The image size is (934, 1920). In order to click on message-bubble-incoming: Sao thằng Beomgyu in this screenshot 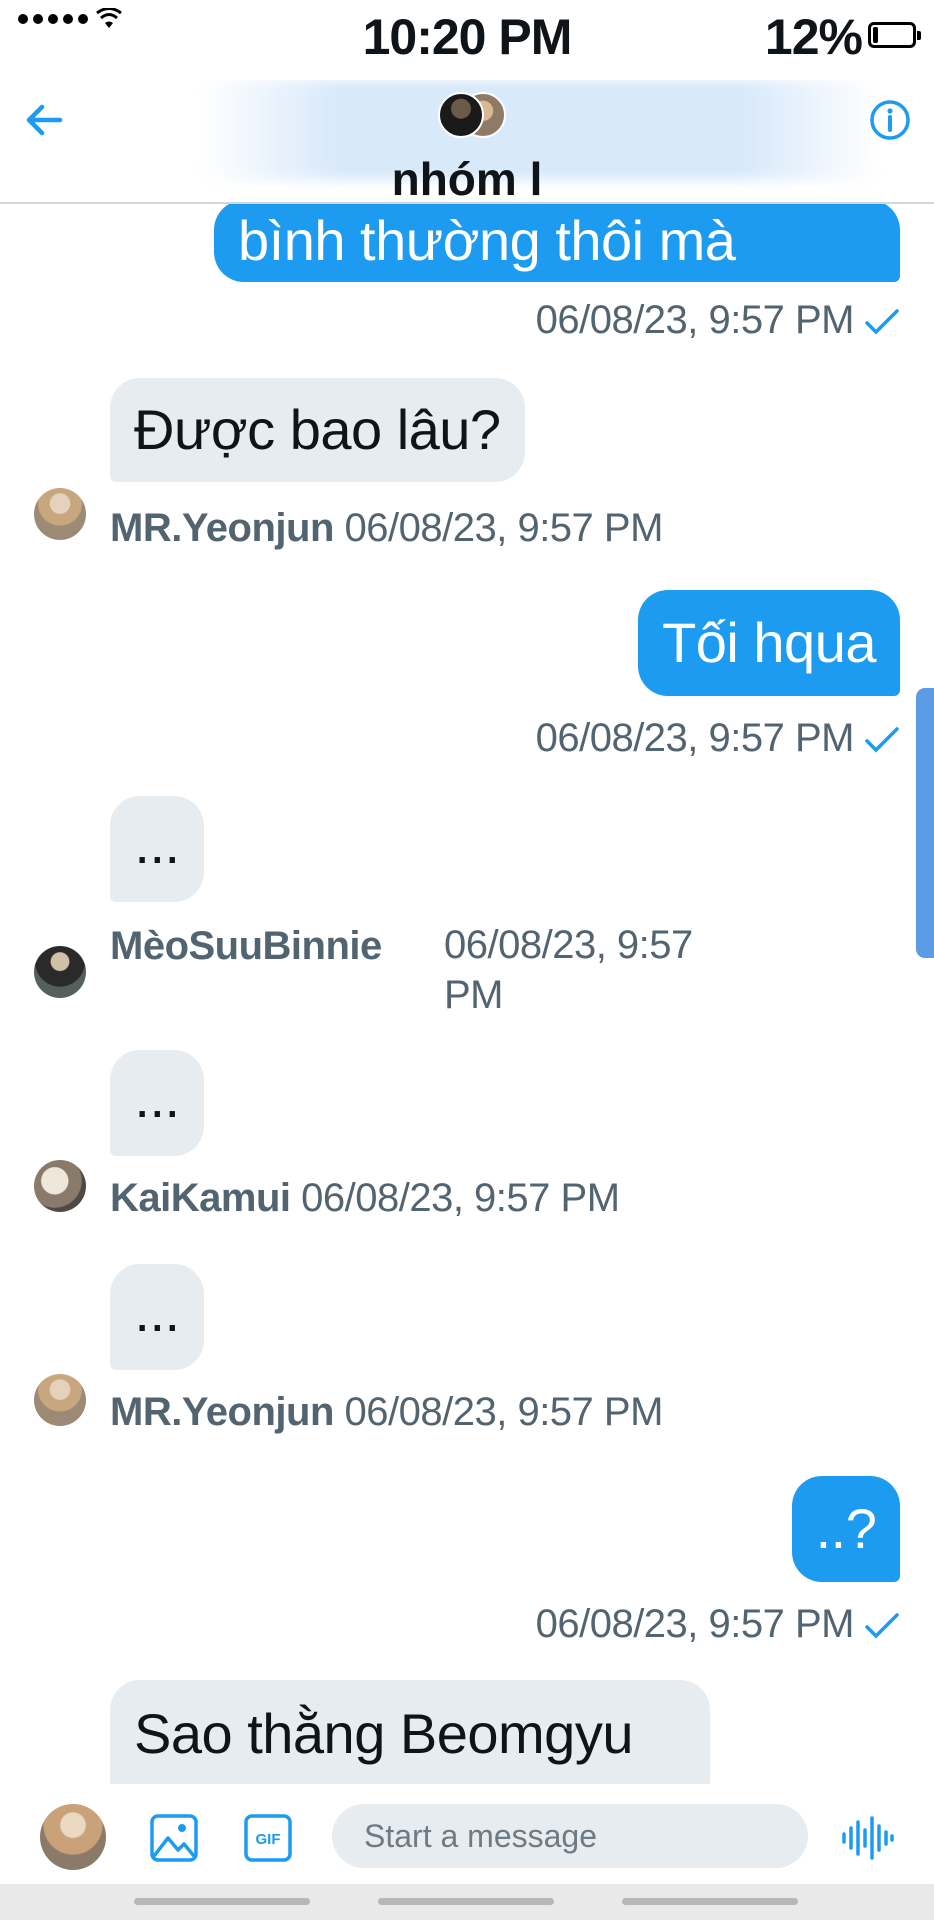, I will do `click(410, 1732)`.